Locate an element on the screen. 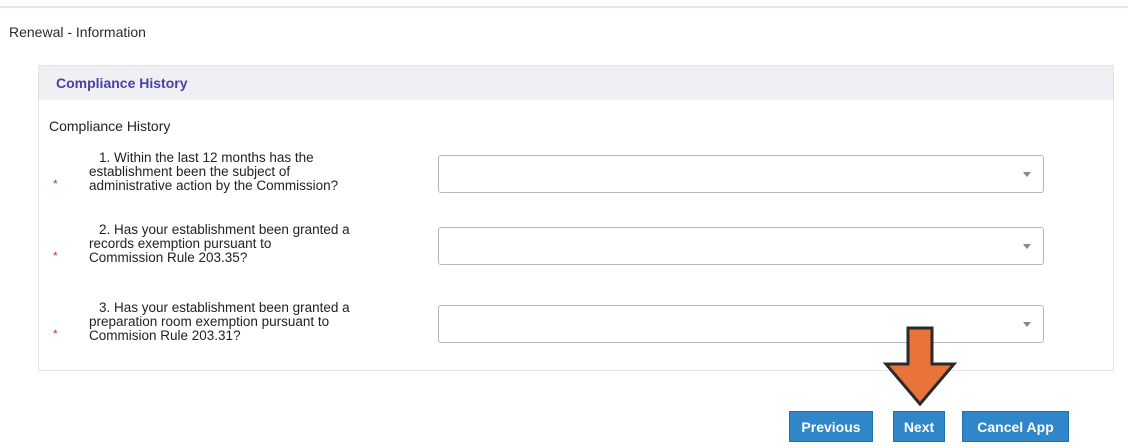 Image resolution: width=1128 pixels, height=448 pixels. page-heading: Renewal - Information is located at coordinates (77, 32).